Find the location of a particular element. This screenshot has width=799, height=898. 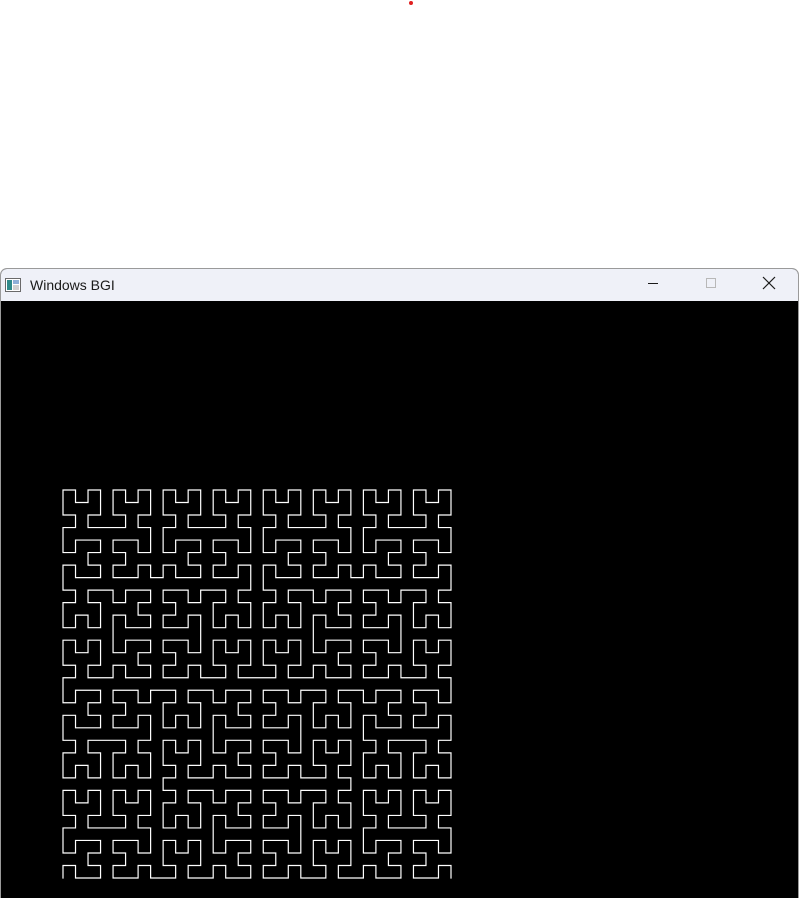

close-button is located at coordinates (769, 285).